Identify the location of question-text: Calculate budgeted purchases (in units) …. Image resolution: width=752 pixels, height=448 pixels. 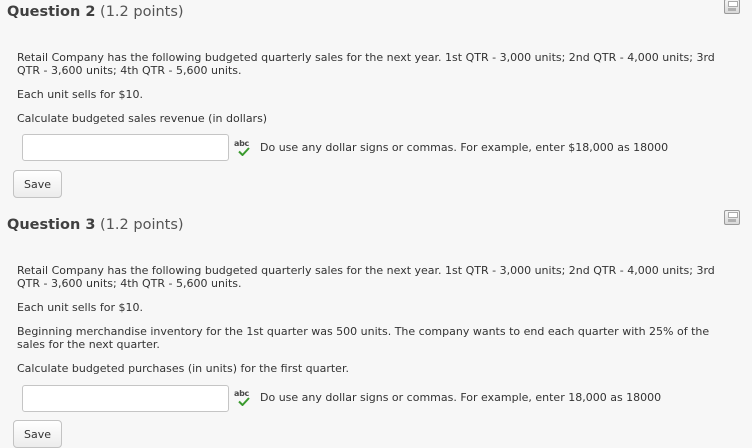
(183, 368).